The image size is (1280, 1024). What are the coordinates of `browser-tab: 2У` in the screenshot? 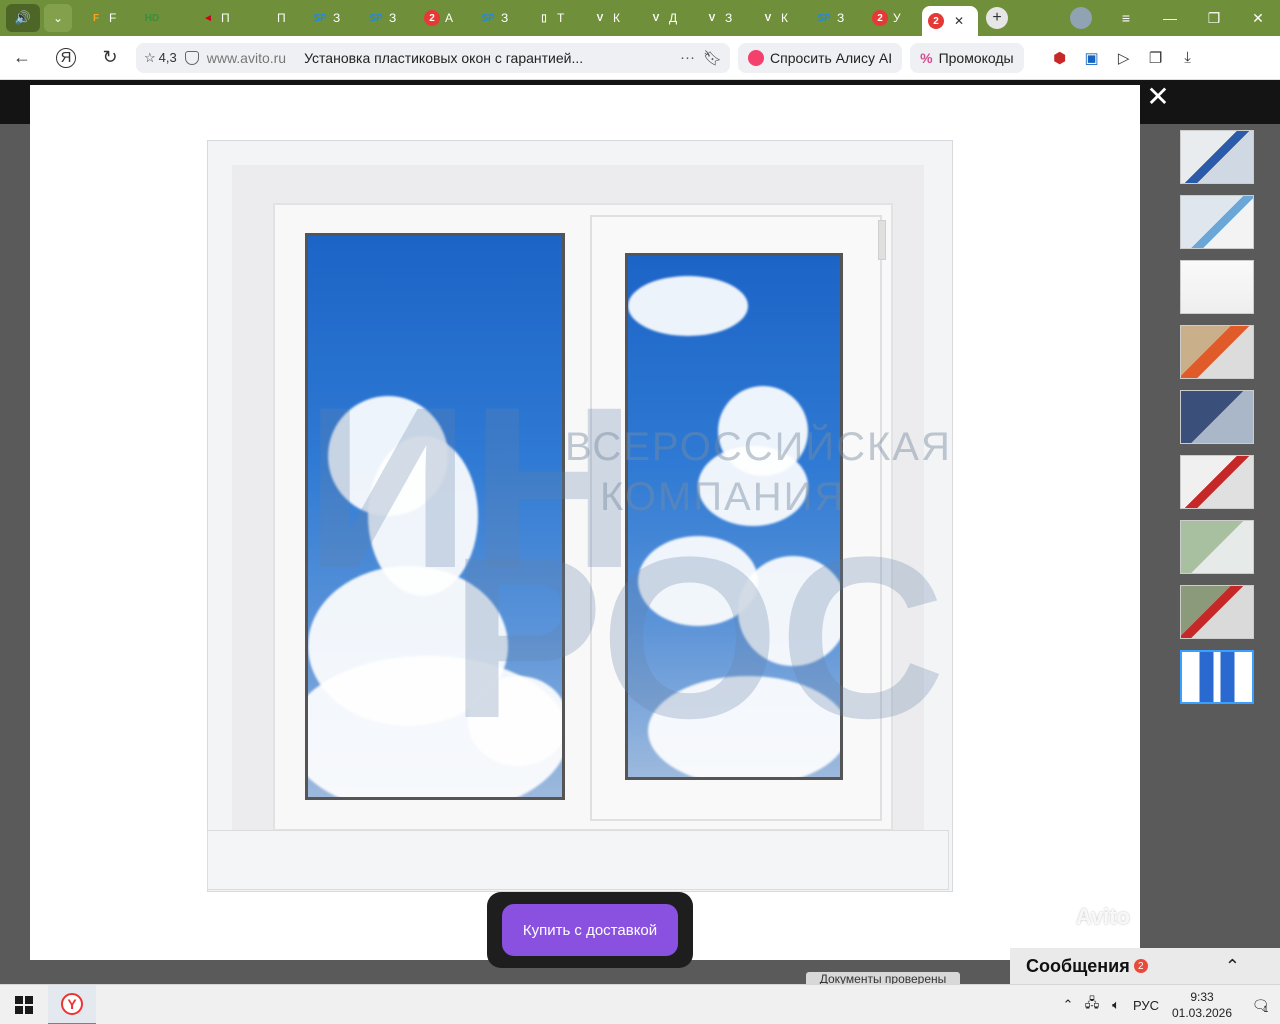 It's located at (894, 18).